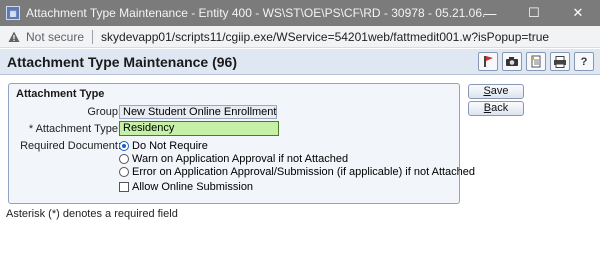 The image size is (600, 280). I want to click on attachment-type-label: * Attachment Type:, so click(74, 129).